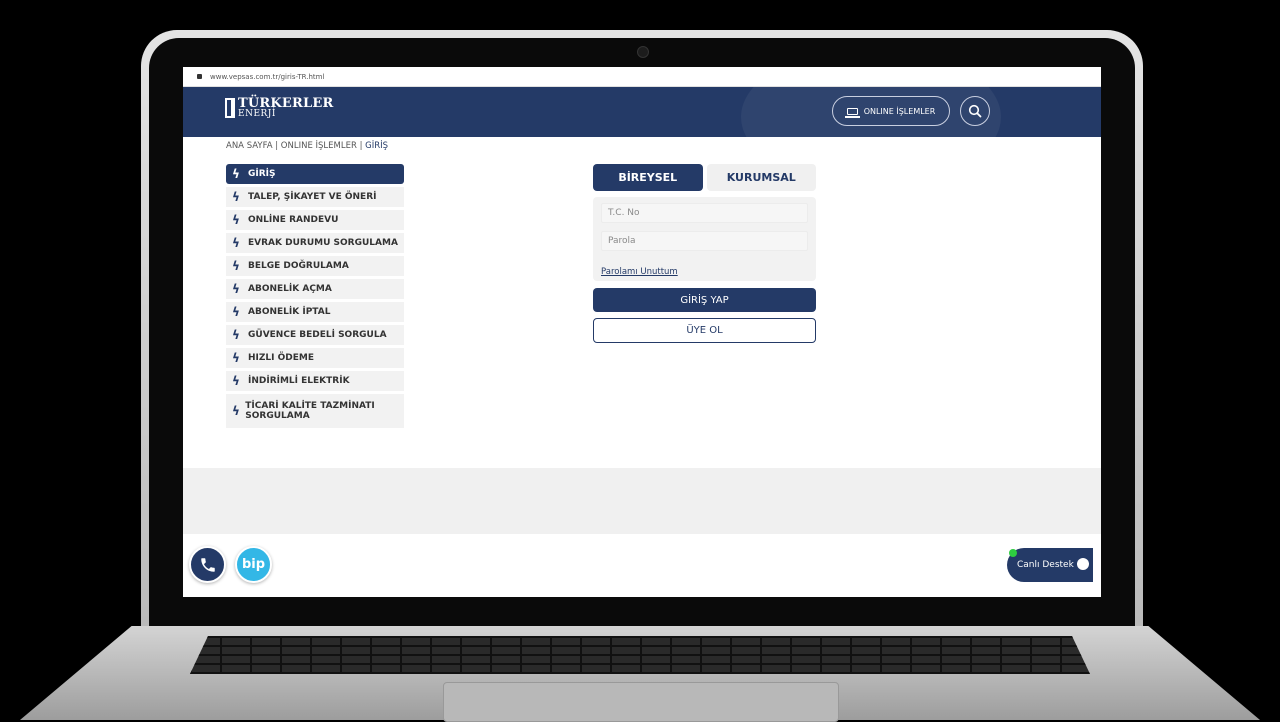  Describe the element at coordinates (648, 177) in the screenshot. I see `tab-bireysel: BİREYSEL` at that location.